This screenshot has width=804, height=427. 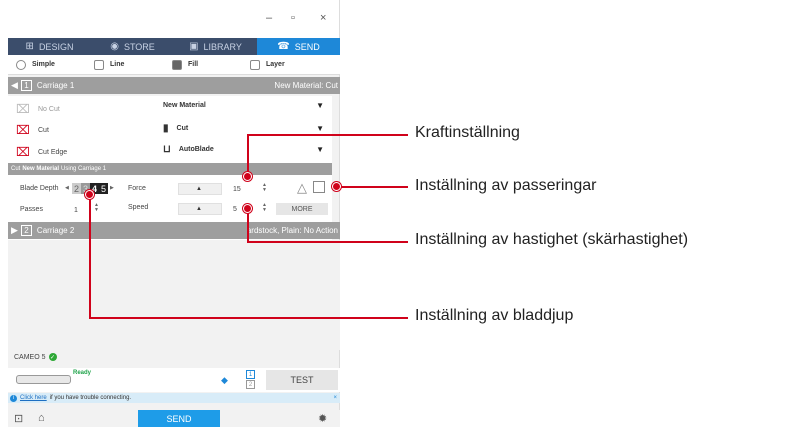 What do you see at coordinates (26, 85) in the screenshot?
I see `carriage-number: 1` at bounding box center [26, 85].